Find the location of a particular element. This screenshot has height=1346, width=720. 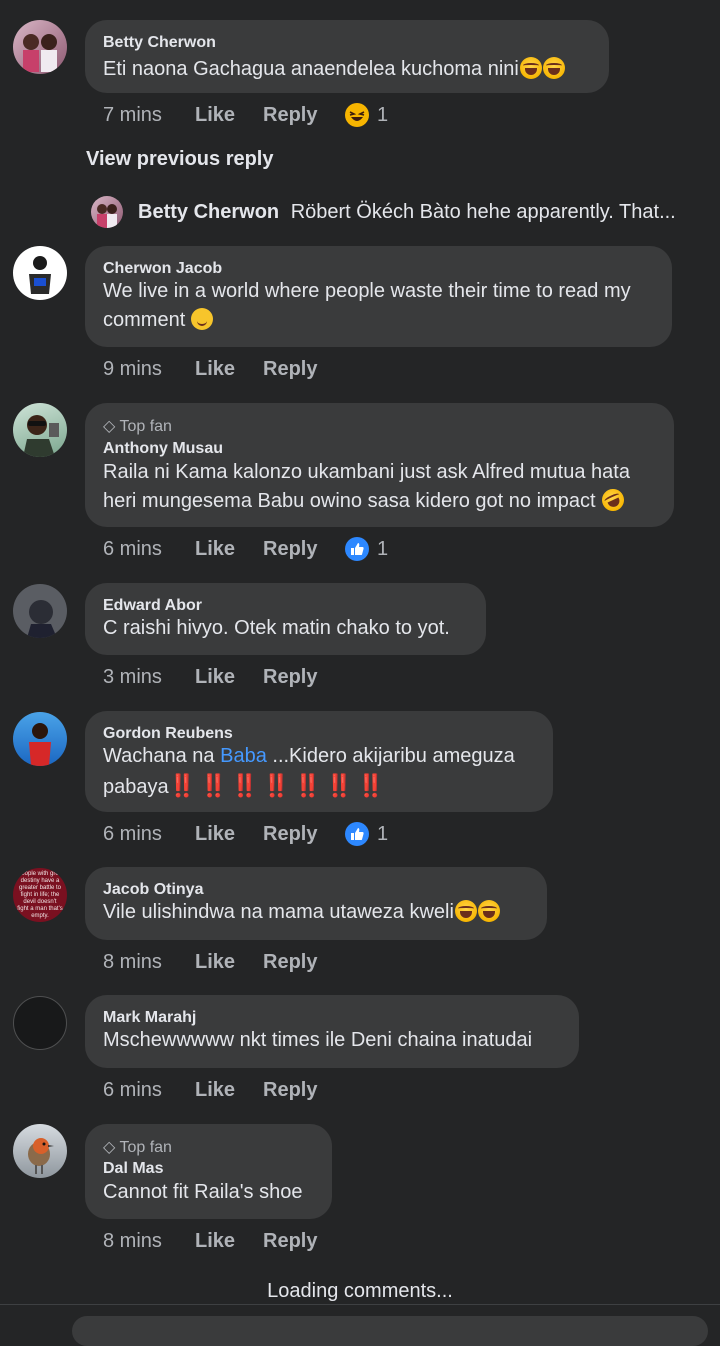

comment-text: C raishi hivyo. Otek matin chako to yot. is located at coordinates (276, 628).